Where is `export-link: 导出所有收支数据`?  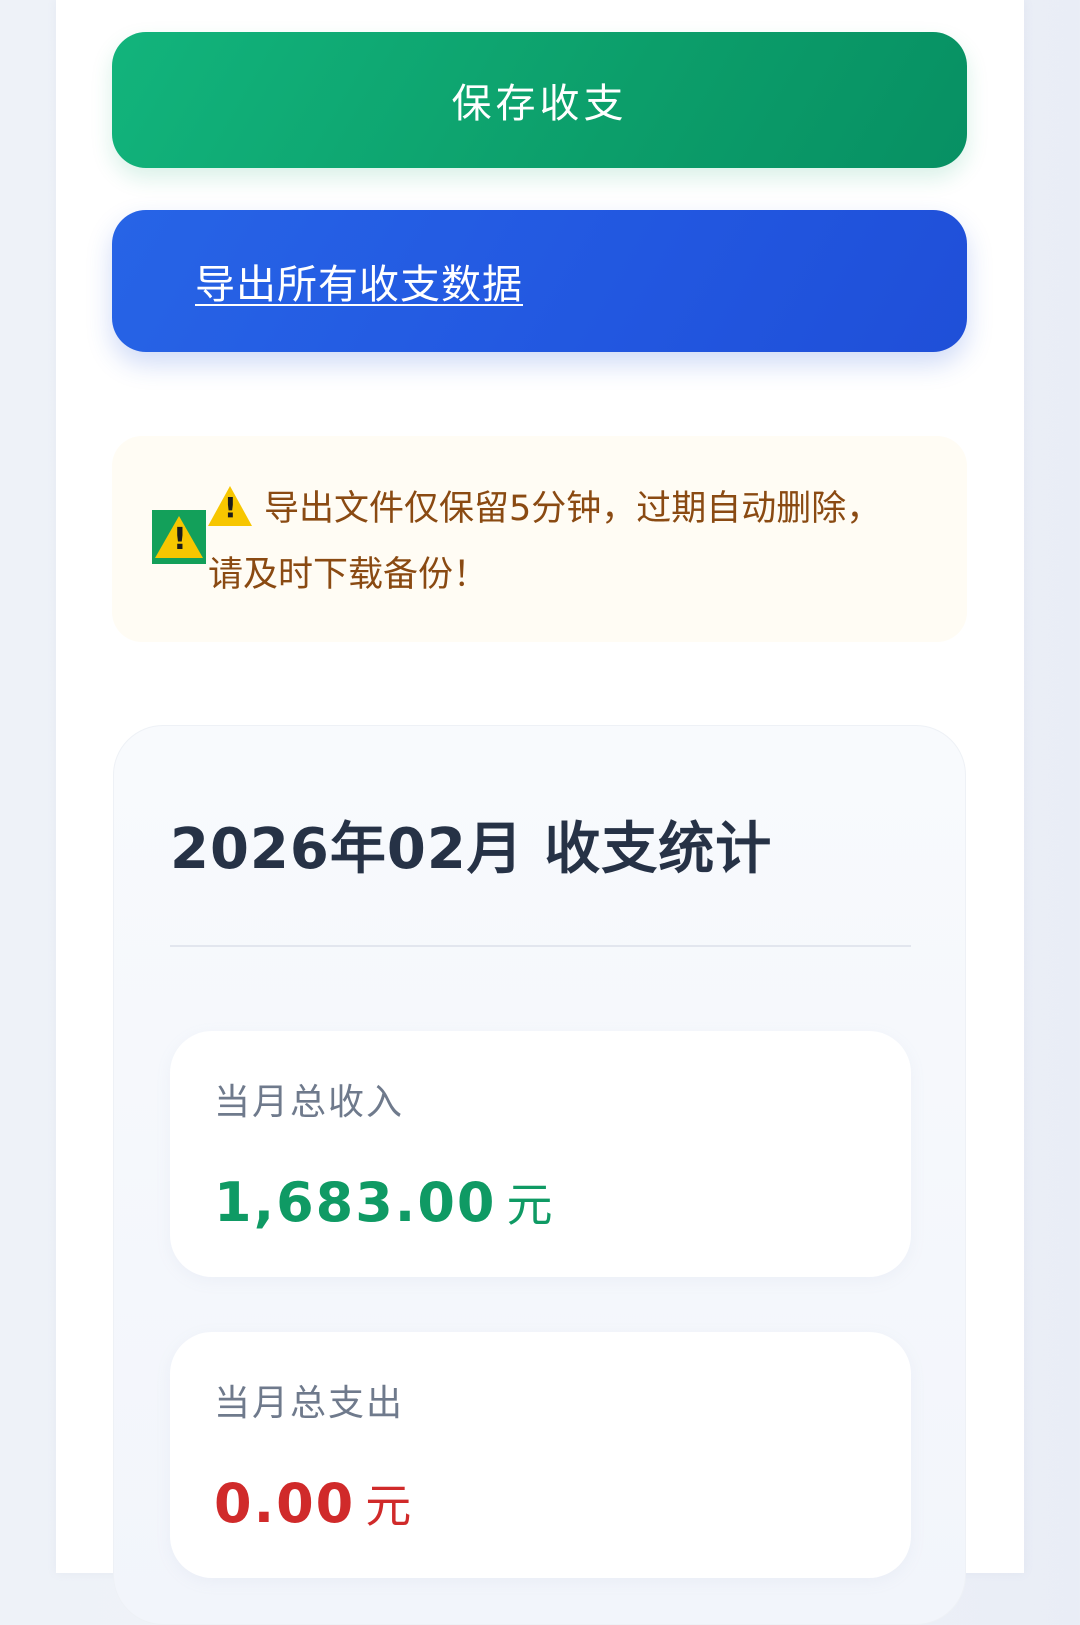
export-link: 导出所有收支数据 is located at coordinates (359, 281).